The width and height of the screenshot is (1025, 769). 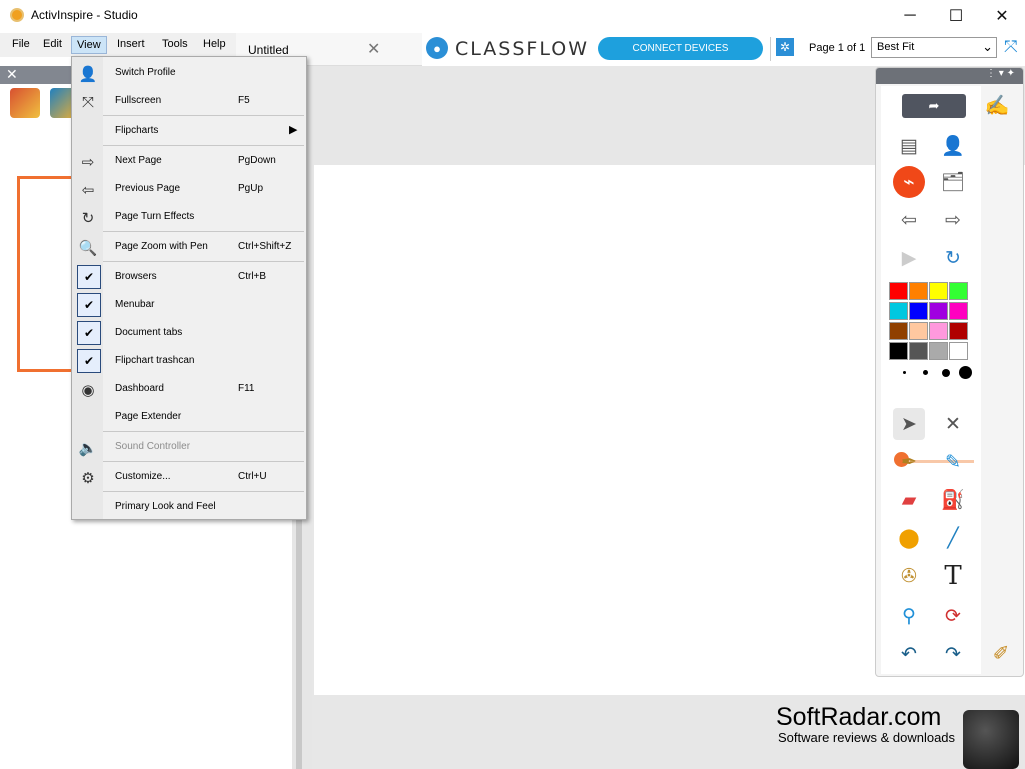 What do you see at coordinates (246, 388) in the screenshot?
I see `menu-item-shortcut: F11` at bounding box center [246, 388].